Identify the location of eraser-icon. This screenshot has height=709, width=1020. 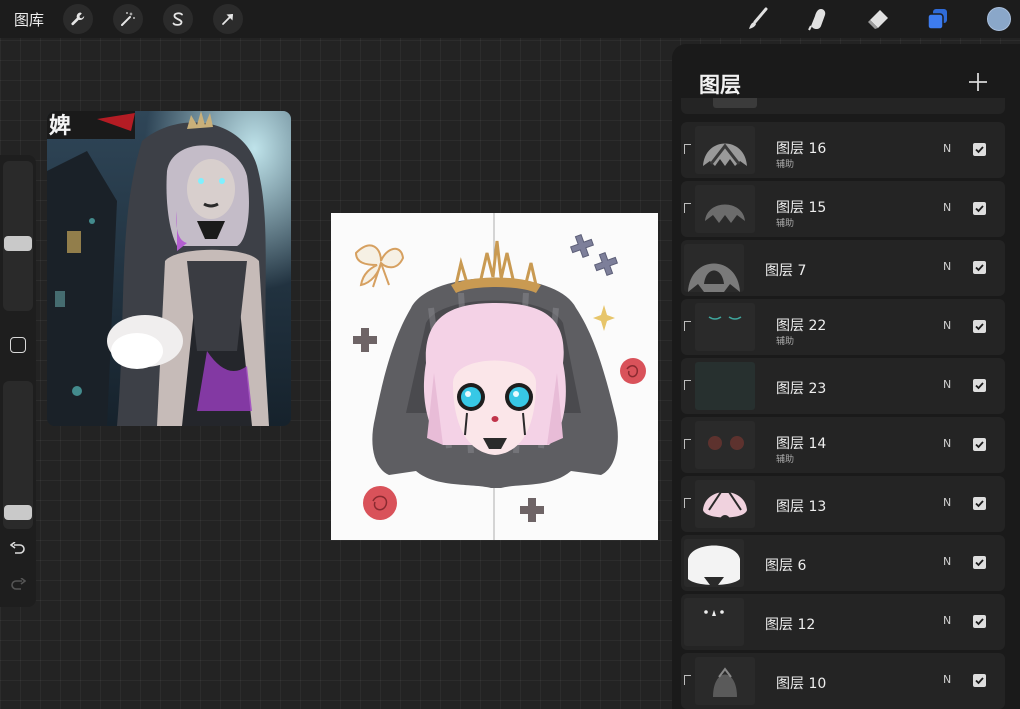
(878, 19).